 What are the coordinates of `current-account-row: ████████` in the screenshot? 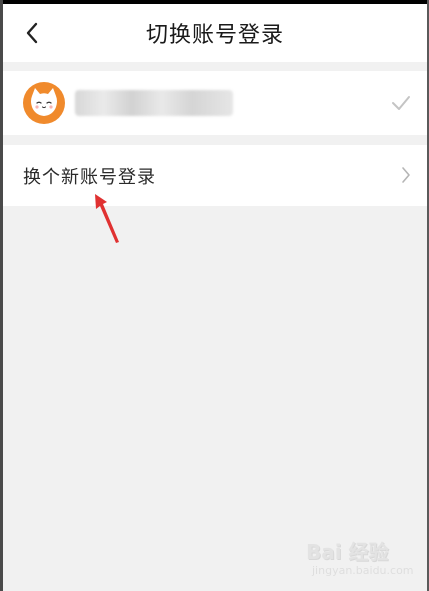 It's located at (215, 103).